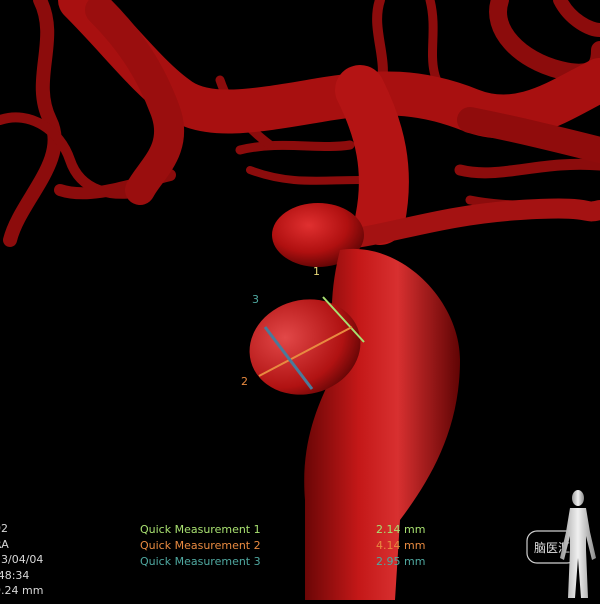  What do you see at coordinates (401, 561) in the screenshot?
I see `measurement-value-3: 2.95 mm` at bounding box center [401, 561].